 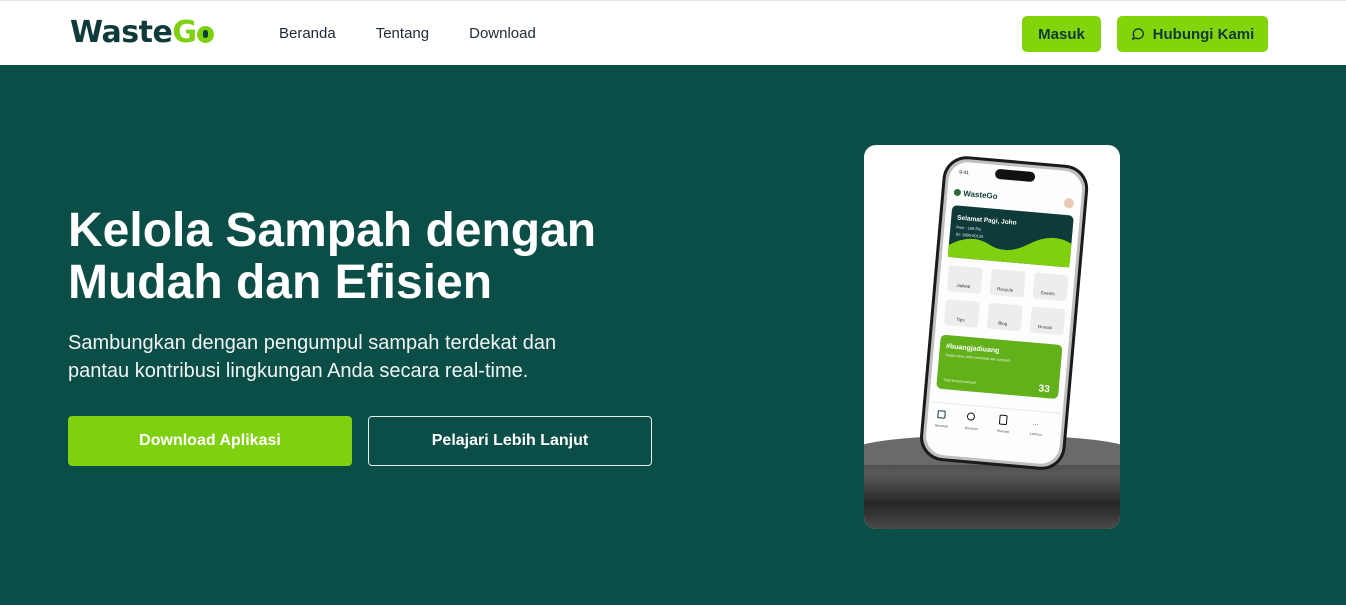 What do you see at coordinates (121, 32) in the screenshot?
I see `logo-text-prefix: Waste` at bounding box center [121, 32].